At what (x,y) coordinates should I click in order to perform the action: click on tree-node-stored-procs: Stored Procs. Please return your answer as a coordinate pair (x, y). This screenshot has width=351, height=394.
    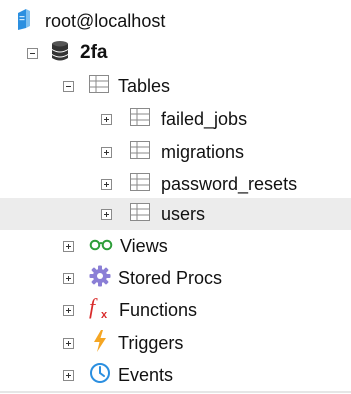
    Looking at the image, I should click on (175, 278).